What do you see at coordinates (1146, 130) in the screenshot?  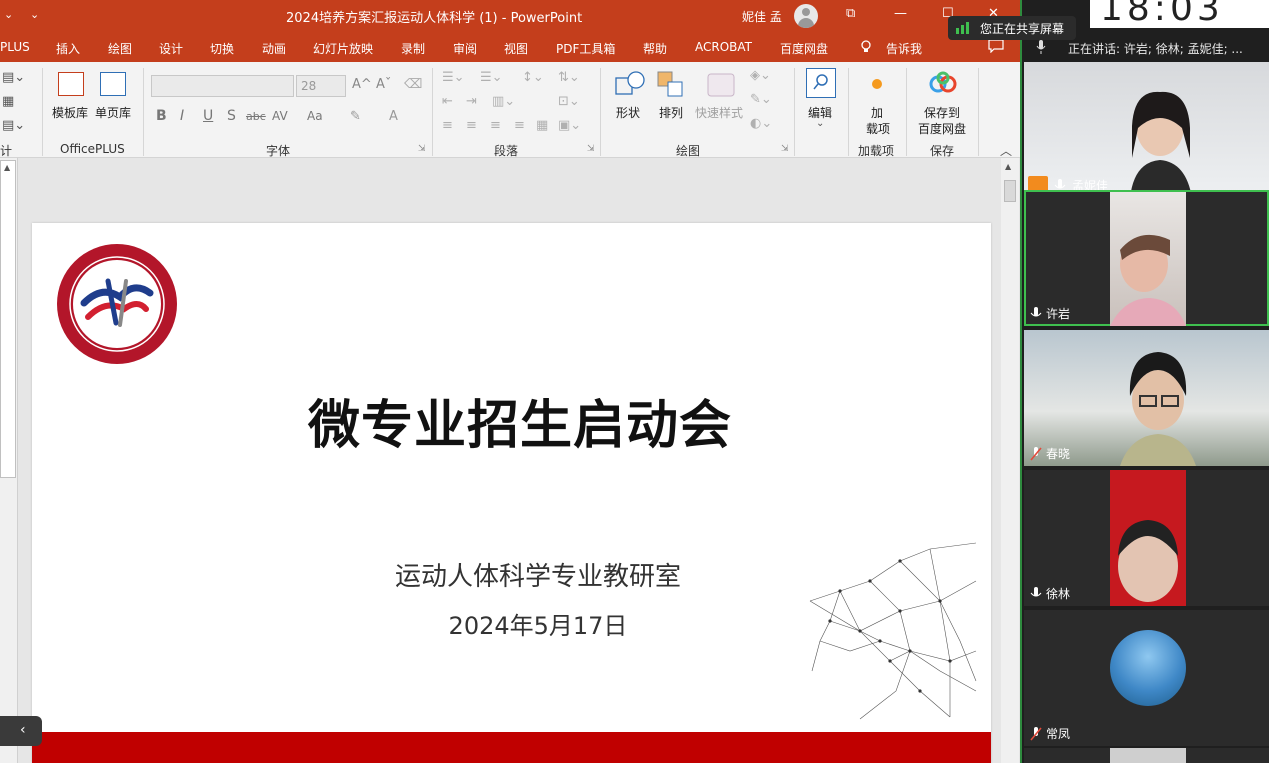 I see `participant-tile: 孟妮佳` at bounding box center [1146, 130].